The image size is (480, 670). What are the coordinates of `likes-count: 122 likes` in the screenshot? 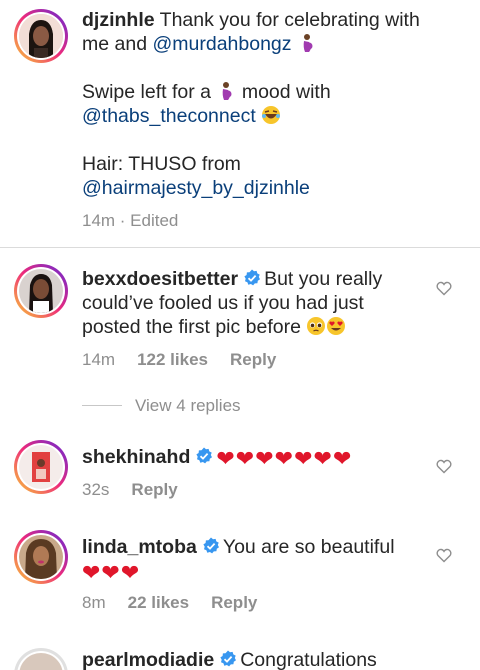 It's located at (172, 359).